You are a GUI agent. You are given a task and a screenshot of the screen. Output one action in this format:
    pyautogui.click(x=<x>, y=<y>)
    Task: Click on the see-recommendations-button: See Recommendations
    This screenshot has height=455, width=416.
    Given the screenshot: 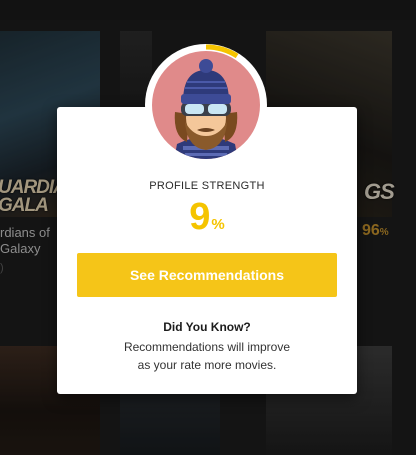 What is the action you would take?
    pyautogui.click(x=207, y=275)
    